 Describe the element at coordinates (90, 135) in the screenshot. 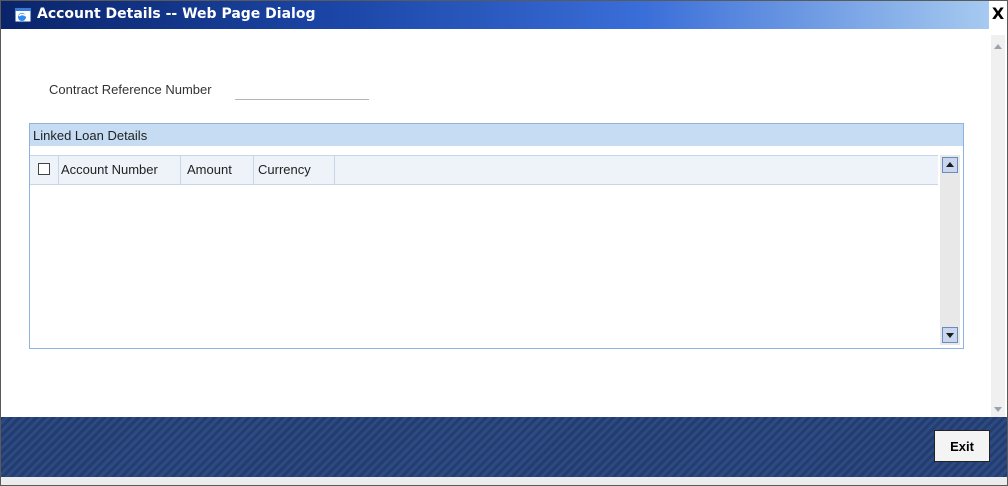

I see `linked-loan-title: Linked Loan Details` at that location.